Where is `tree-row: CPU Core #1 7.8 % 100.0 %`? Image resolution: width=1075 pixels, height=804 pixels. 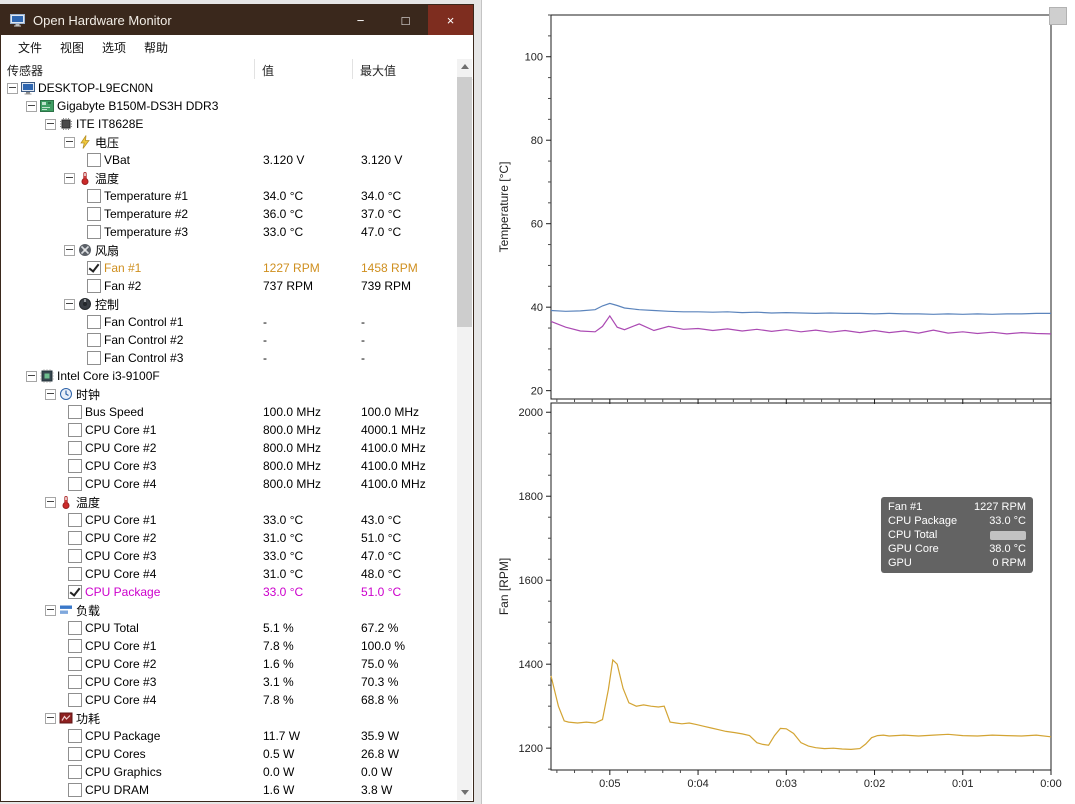
tree-row: CPU Core #1 7.8 % 100.0 % is located at coordinates (229, 646).